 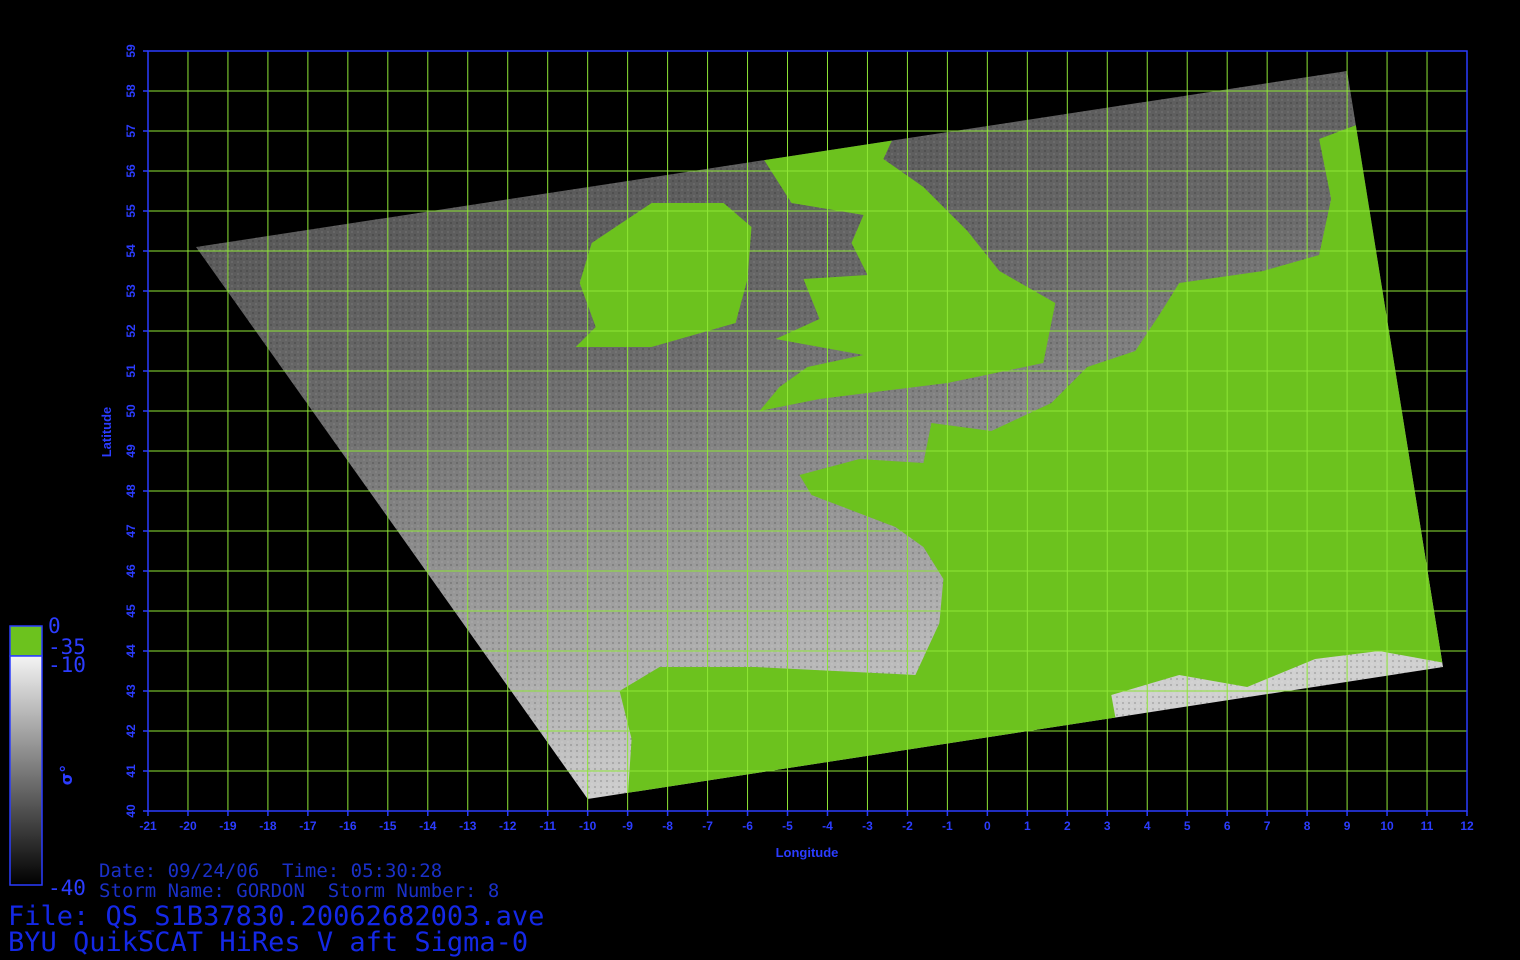 What do you see at coordinates (508, 826) in the screenshot?
I see `lon-tick-label: -12` at bounding box center [508, 826].